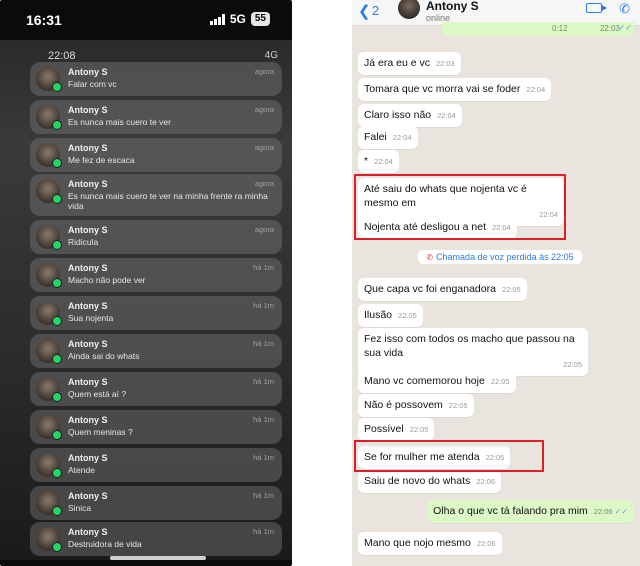 This screenshot has width=640, height=566. Describe the element at coordinates (388, 137) in the screenshot. I see `incoming-message: Falei 22:04` at that location.